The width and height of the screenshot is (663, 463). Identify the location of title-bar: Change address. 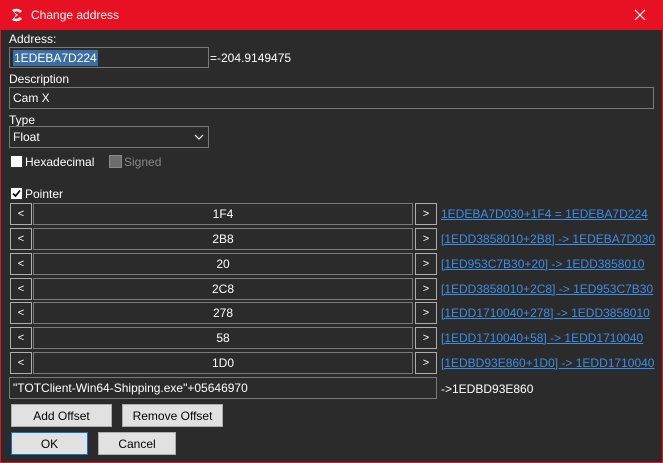
(331, 15).